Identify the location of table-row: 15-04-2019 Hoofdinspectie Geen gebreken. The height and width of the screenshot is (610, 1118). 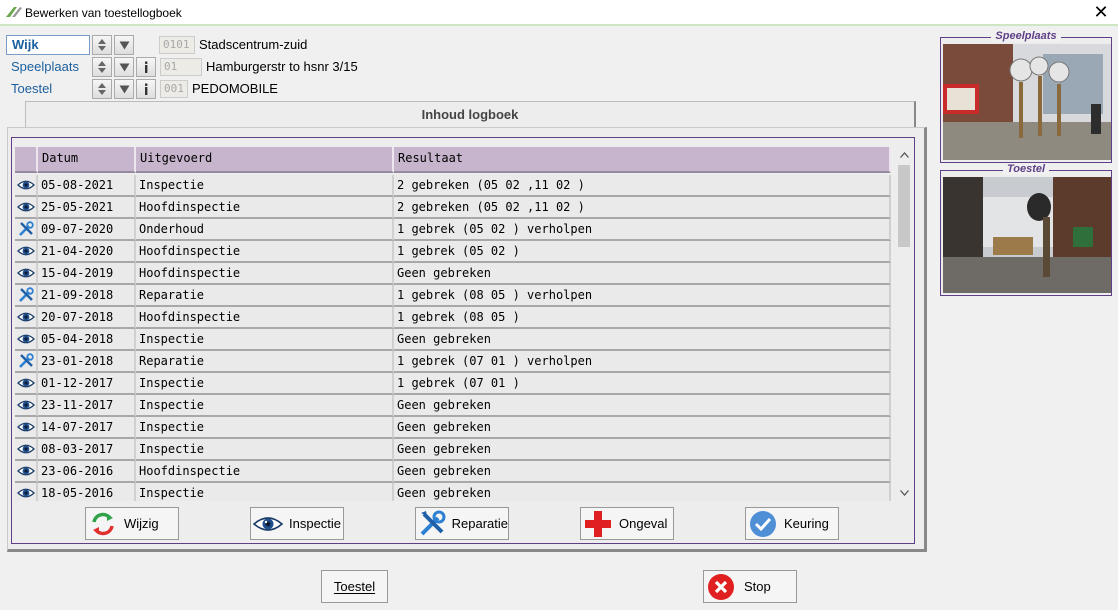
(453, 274).